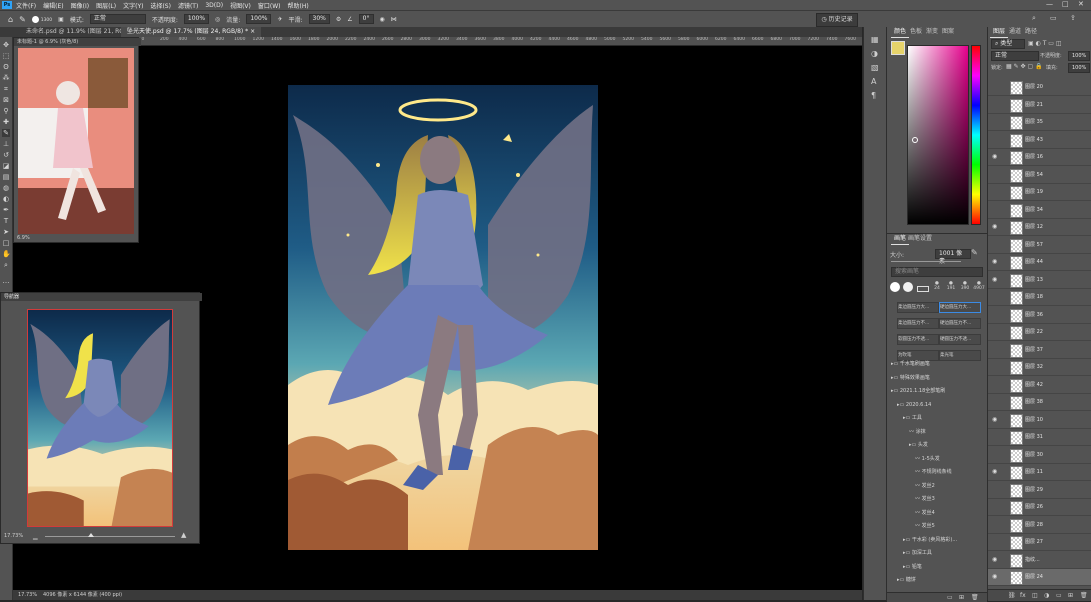 This screenshot has height=602, width=1091. What do you see at coordinates (938, 135) in the screenshot?
I see `color-picker-field` at bounding box center [938, 135].